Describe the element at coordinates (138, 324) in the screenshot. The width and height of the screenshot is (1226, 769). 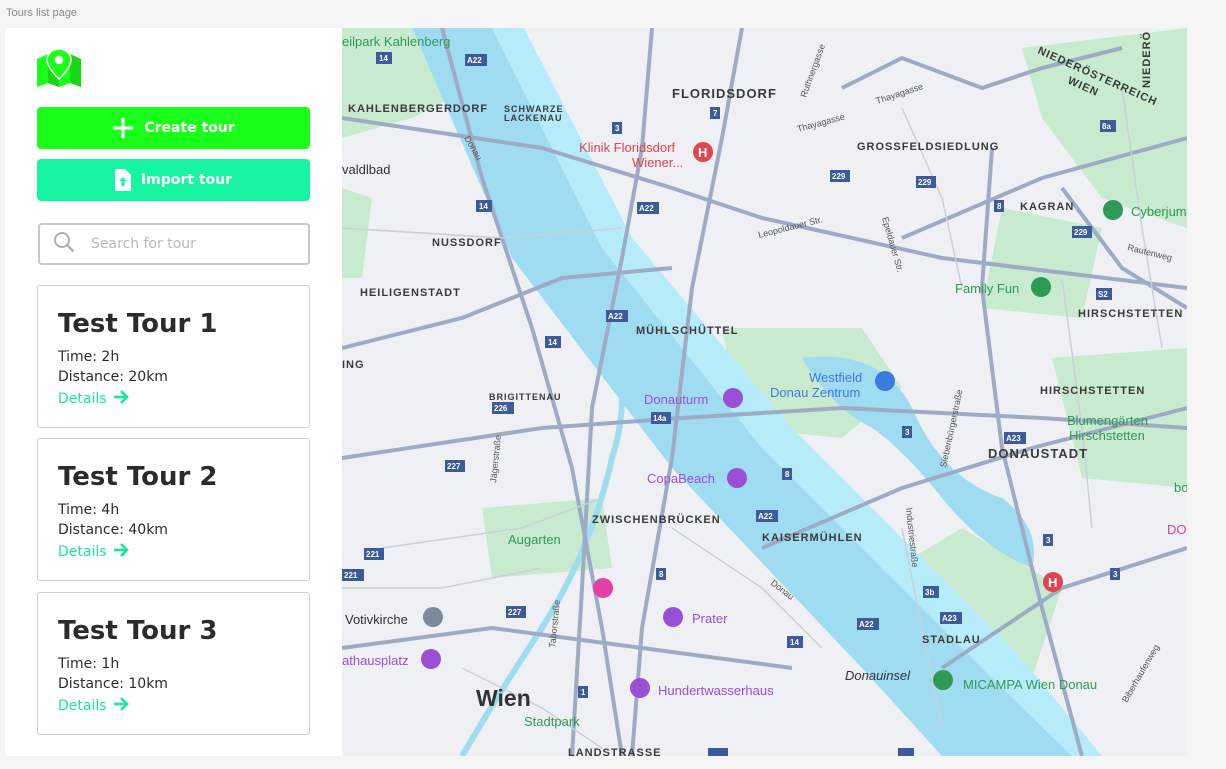
I see `tour-title: Test Tour 1` at that location.